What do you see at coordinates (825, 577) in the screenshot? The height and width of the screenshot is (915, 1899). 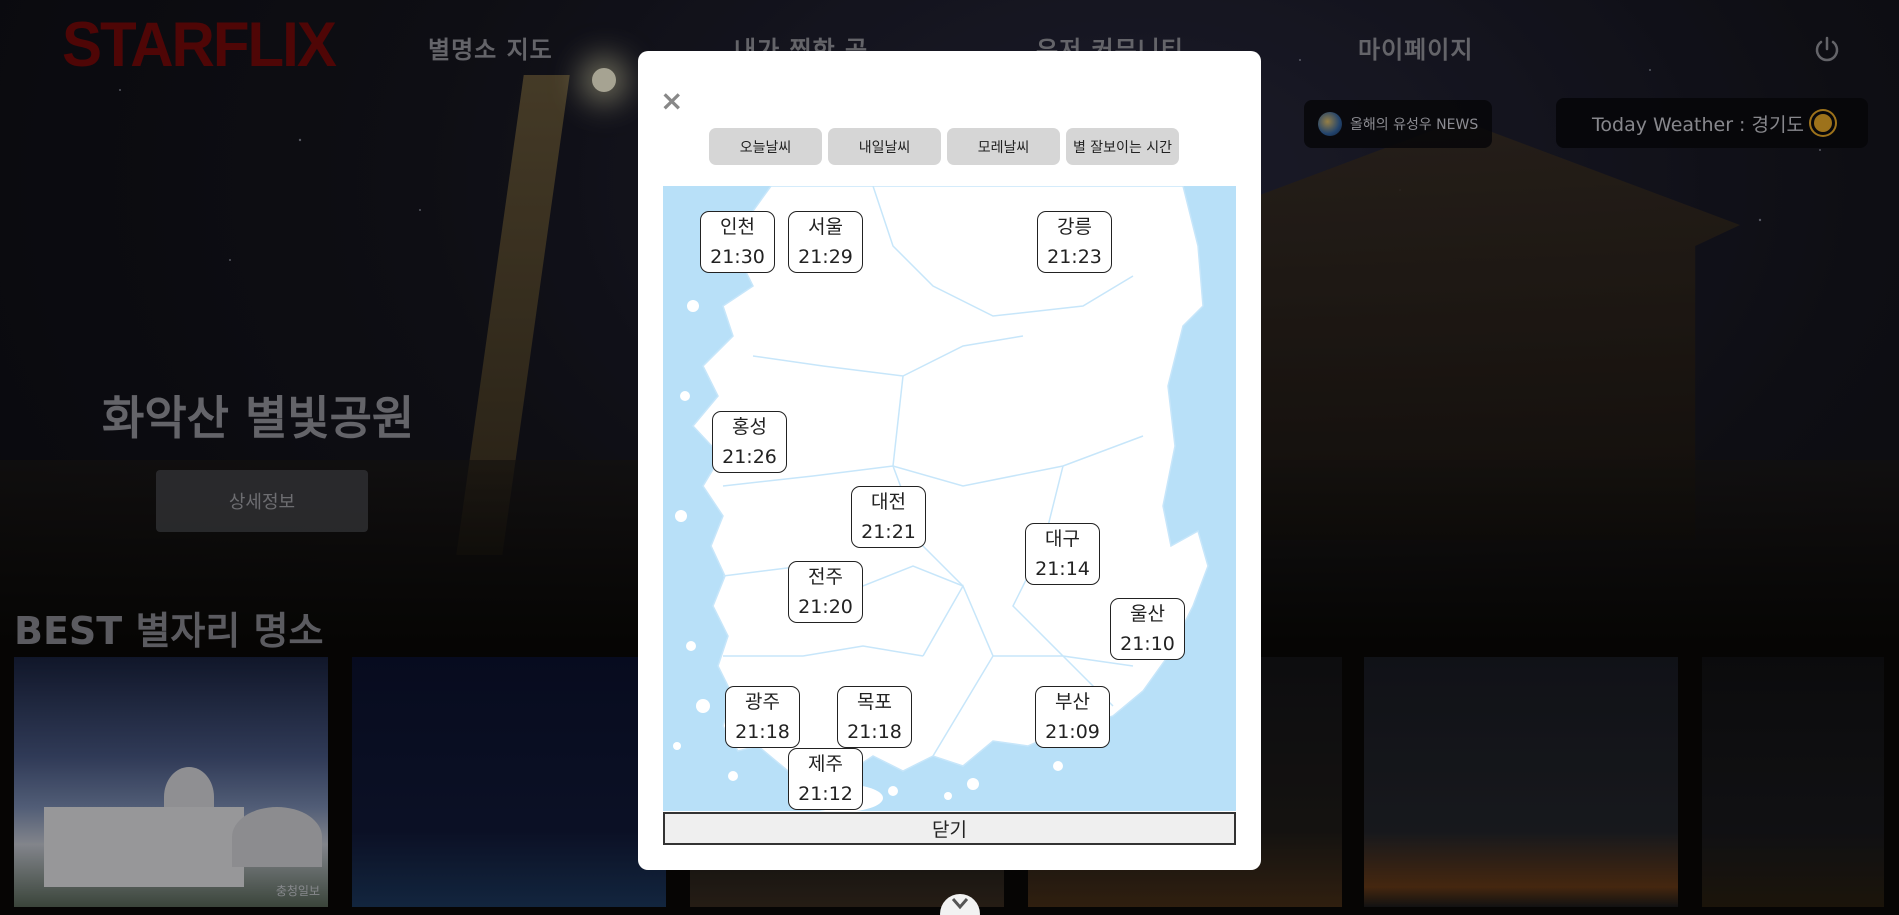 I see `city-name: 전주` at bounding box center [825, 577].